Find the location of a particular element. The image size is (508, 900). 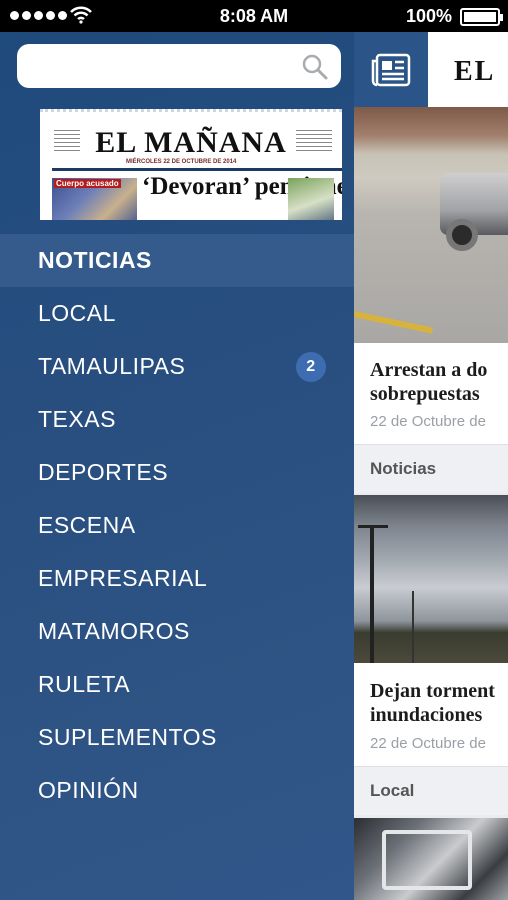

app-logo-title: EL is located at coordinates (475, 71).